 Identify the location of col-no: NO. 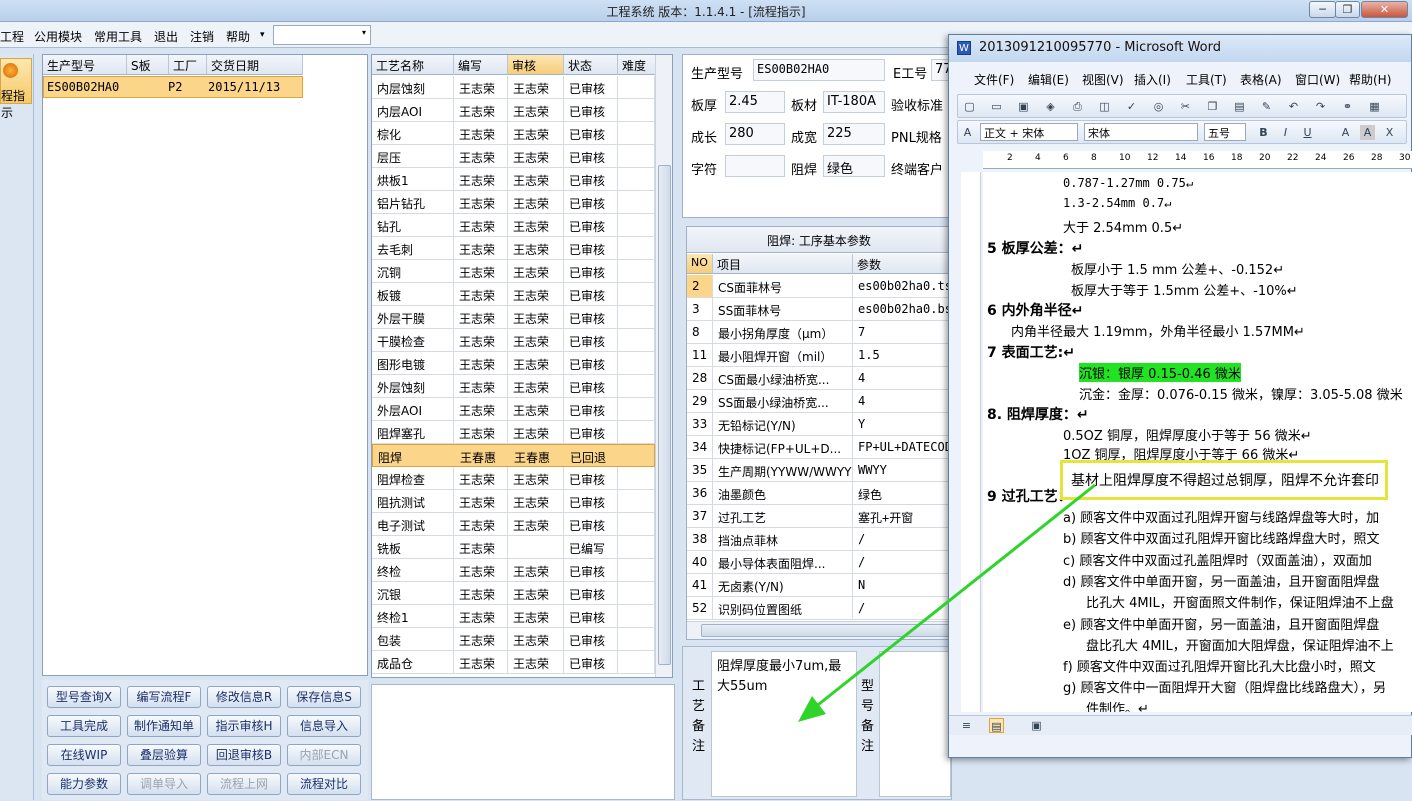
(700, 264).